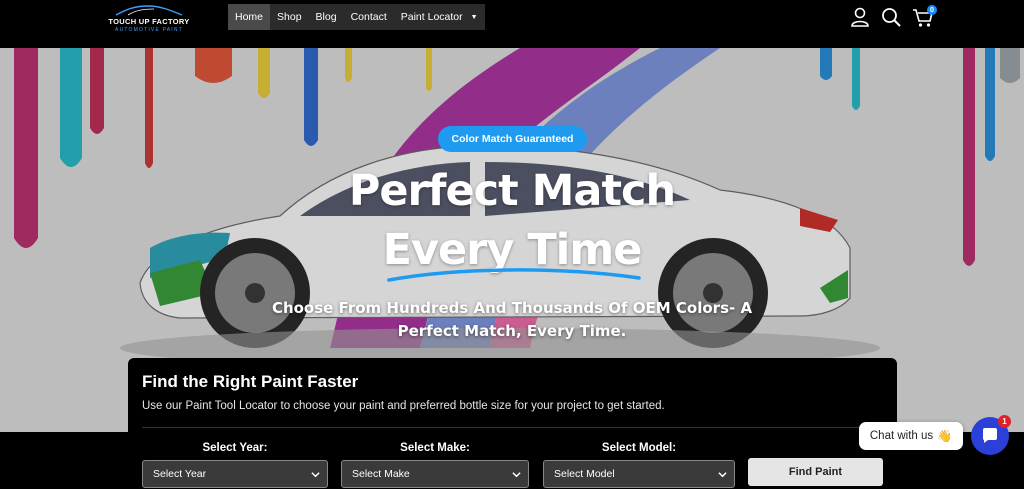  What do you see at coordinates (431, 17) in the screenshot?
I see `nav-paint-locator-label: Paint Locator` at bounding box center [431, 17].